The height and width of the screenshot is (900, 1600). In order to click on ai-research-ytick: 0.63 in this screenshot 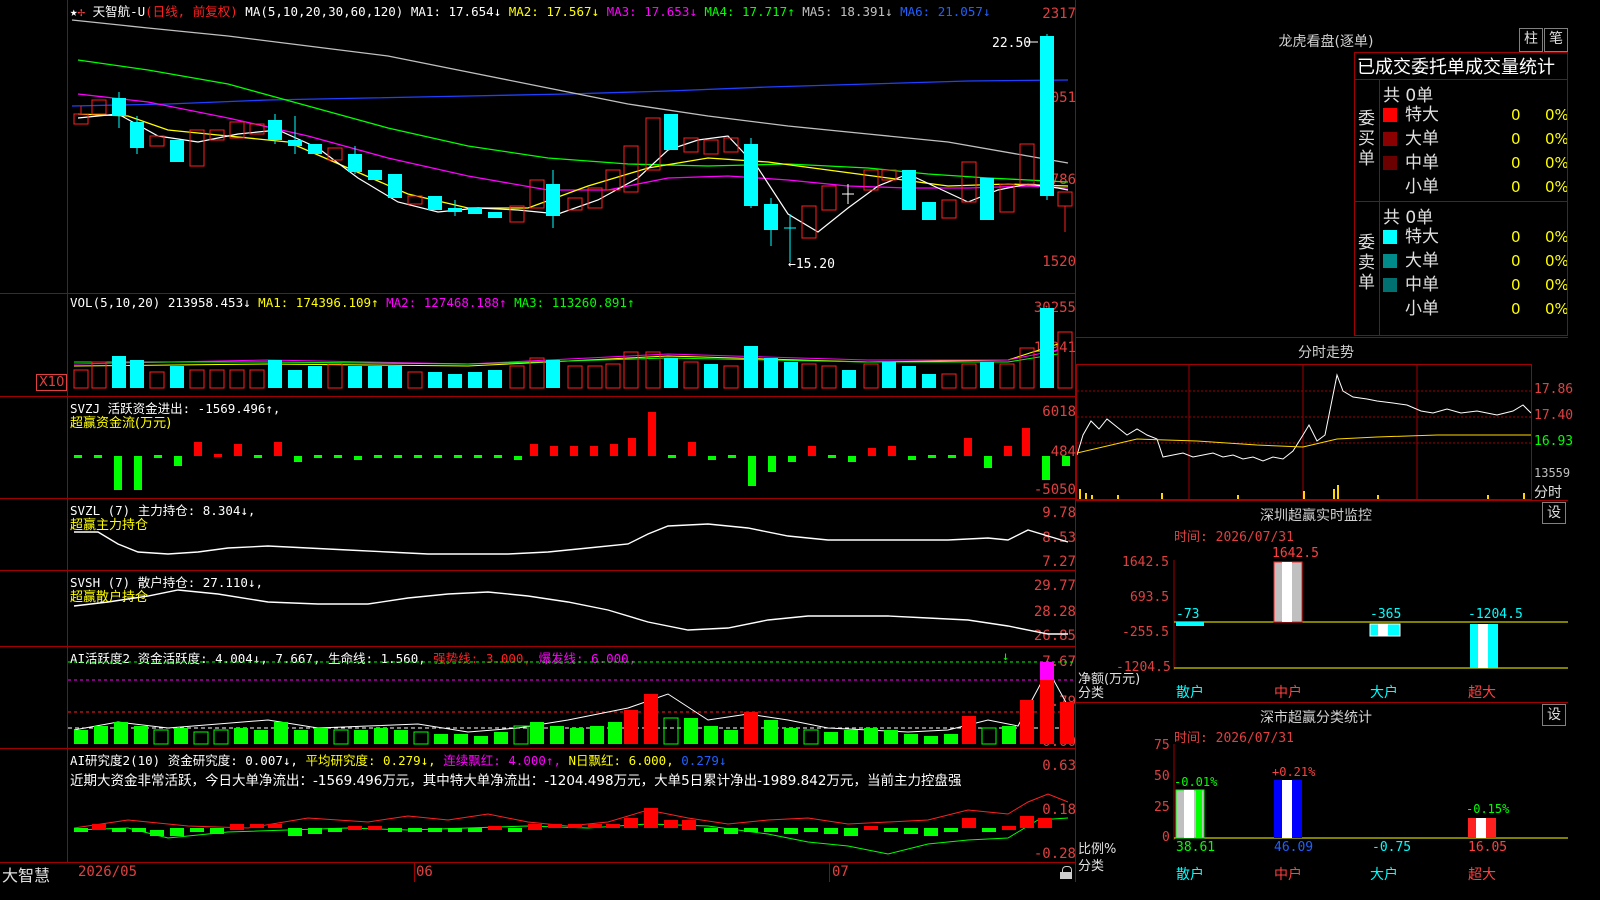, I will do `click(1059, 766)`.